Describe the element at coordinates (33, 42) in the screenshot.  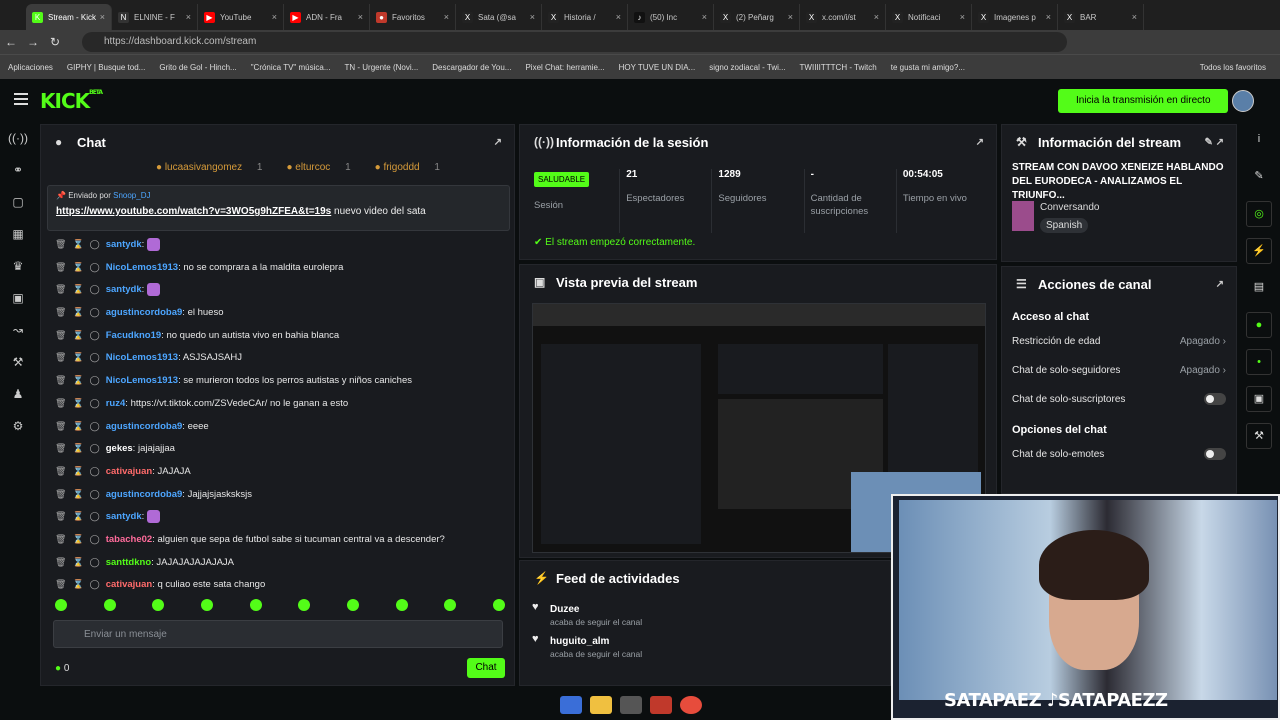
I see `forward-icon: →` at that location.